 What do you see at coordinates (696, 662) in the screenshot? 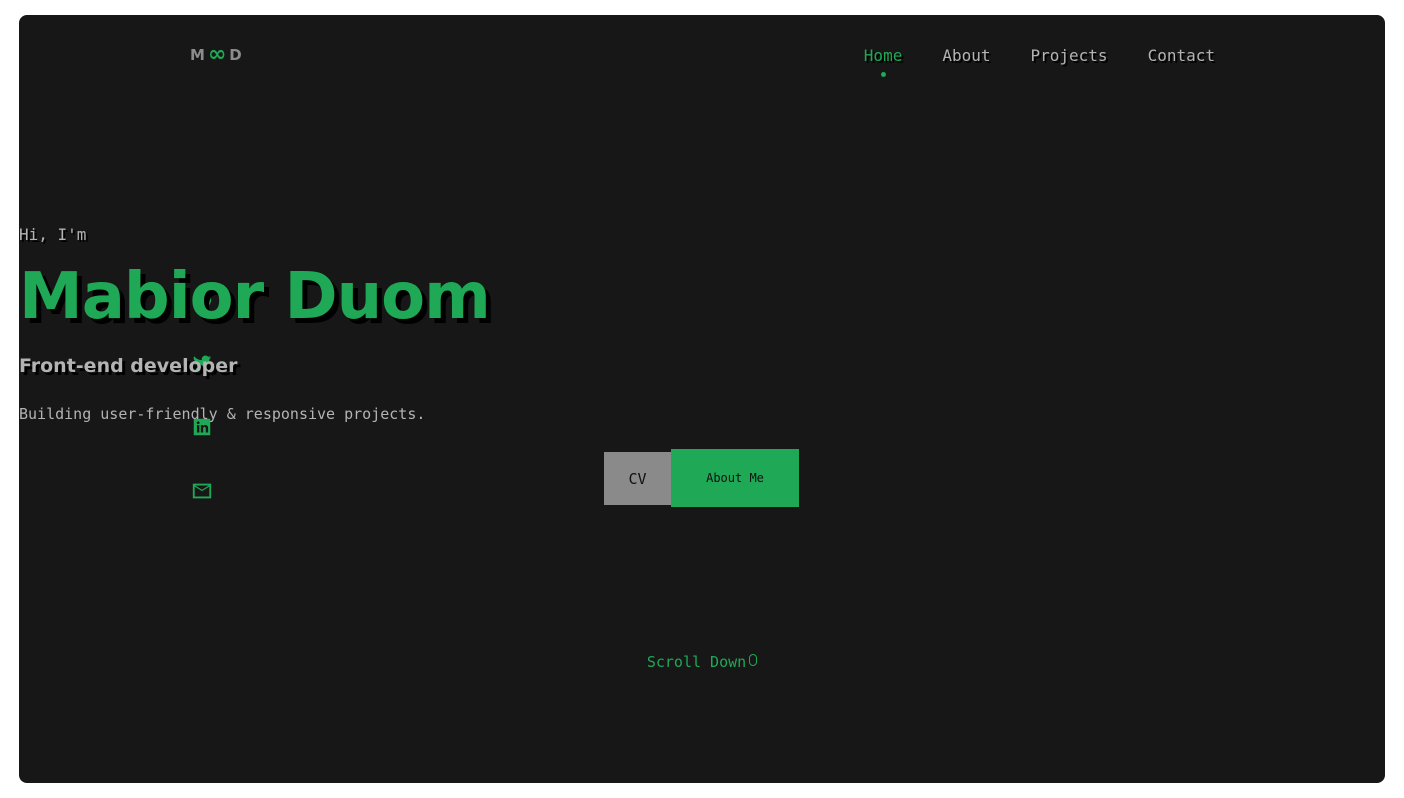
I see `scroll-down-label: Scroll Down` at bounding box center [696, 662].